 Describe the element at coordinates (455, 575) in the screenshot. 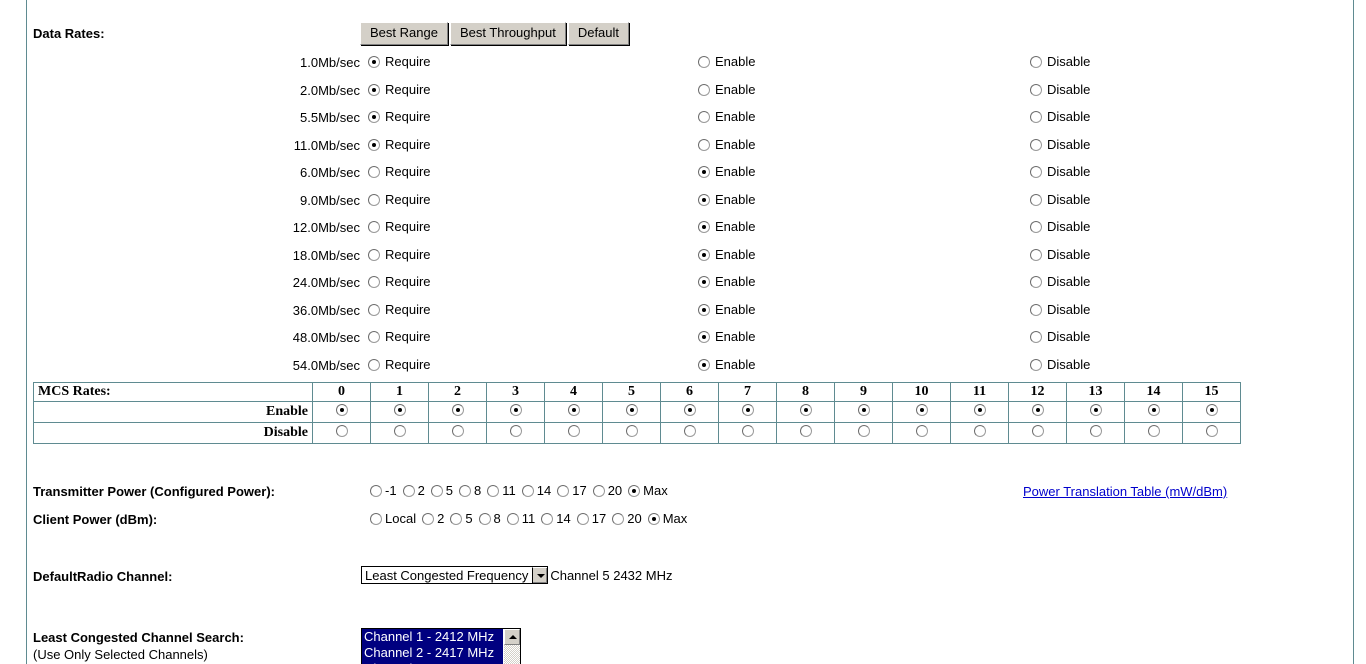

I see `default-radio-channel-select: Least Congested Frequency` at that location.